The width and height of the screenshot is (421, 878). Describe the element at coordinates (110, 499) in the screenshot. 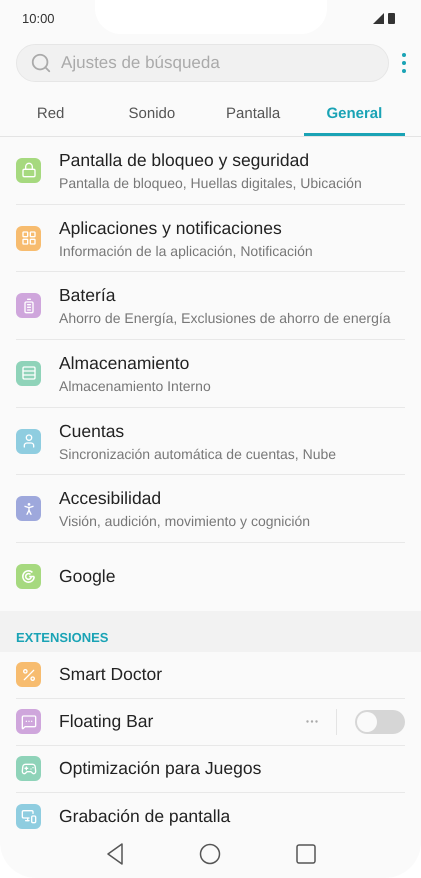

I see `item-title: Accesibilidad` at that location.